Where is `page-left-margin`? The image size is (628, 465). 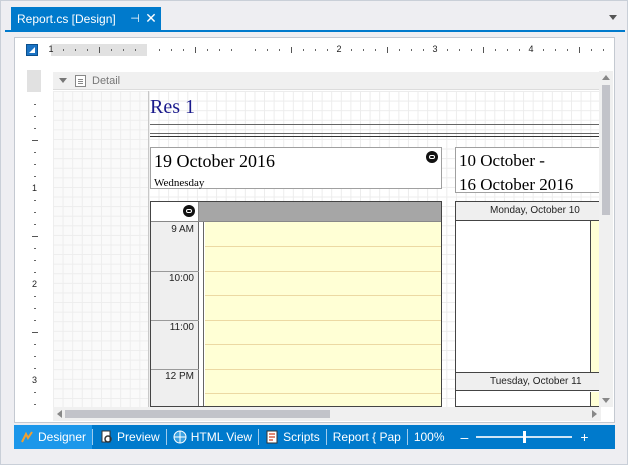
page-left-margin is located at coordinates (101, 249).